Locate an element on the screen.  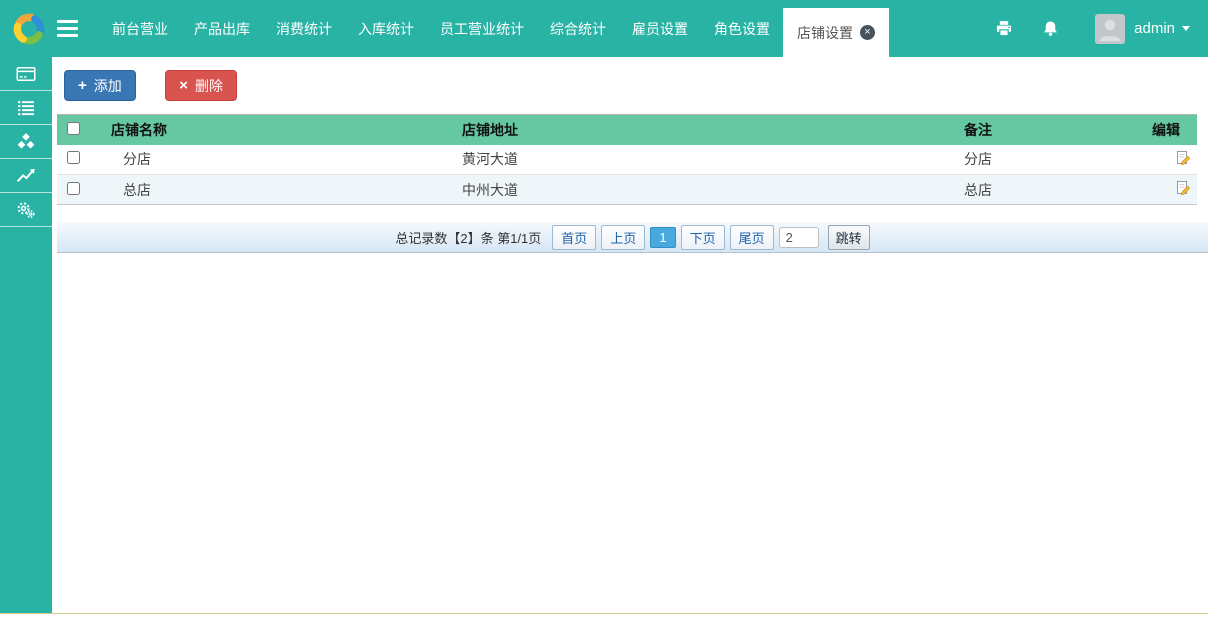
sidebar-item-billing is located at coordinates (26, 74).